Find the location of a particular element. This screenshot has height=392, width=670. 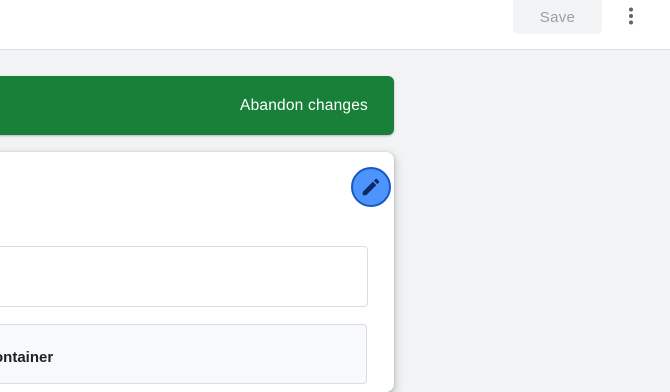

more-vert-icon is located at coordinates (631, 16).